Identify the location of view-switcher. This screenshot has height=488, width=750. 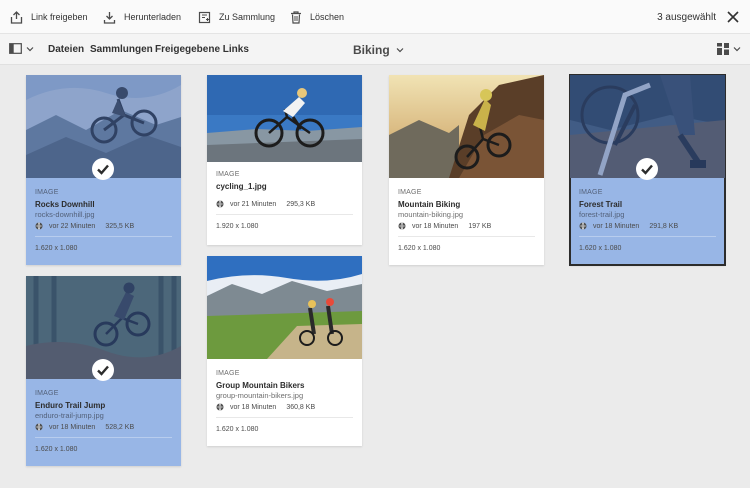
(729, 49).